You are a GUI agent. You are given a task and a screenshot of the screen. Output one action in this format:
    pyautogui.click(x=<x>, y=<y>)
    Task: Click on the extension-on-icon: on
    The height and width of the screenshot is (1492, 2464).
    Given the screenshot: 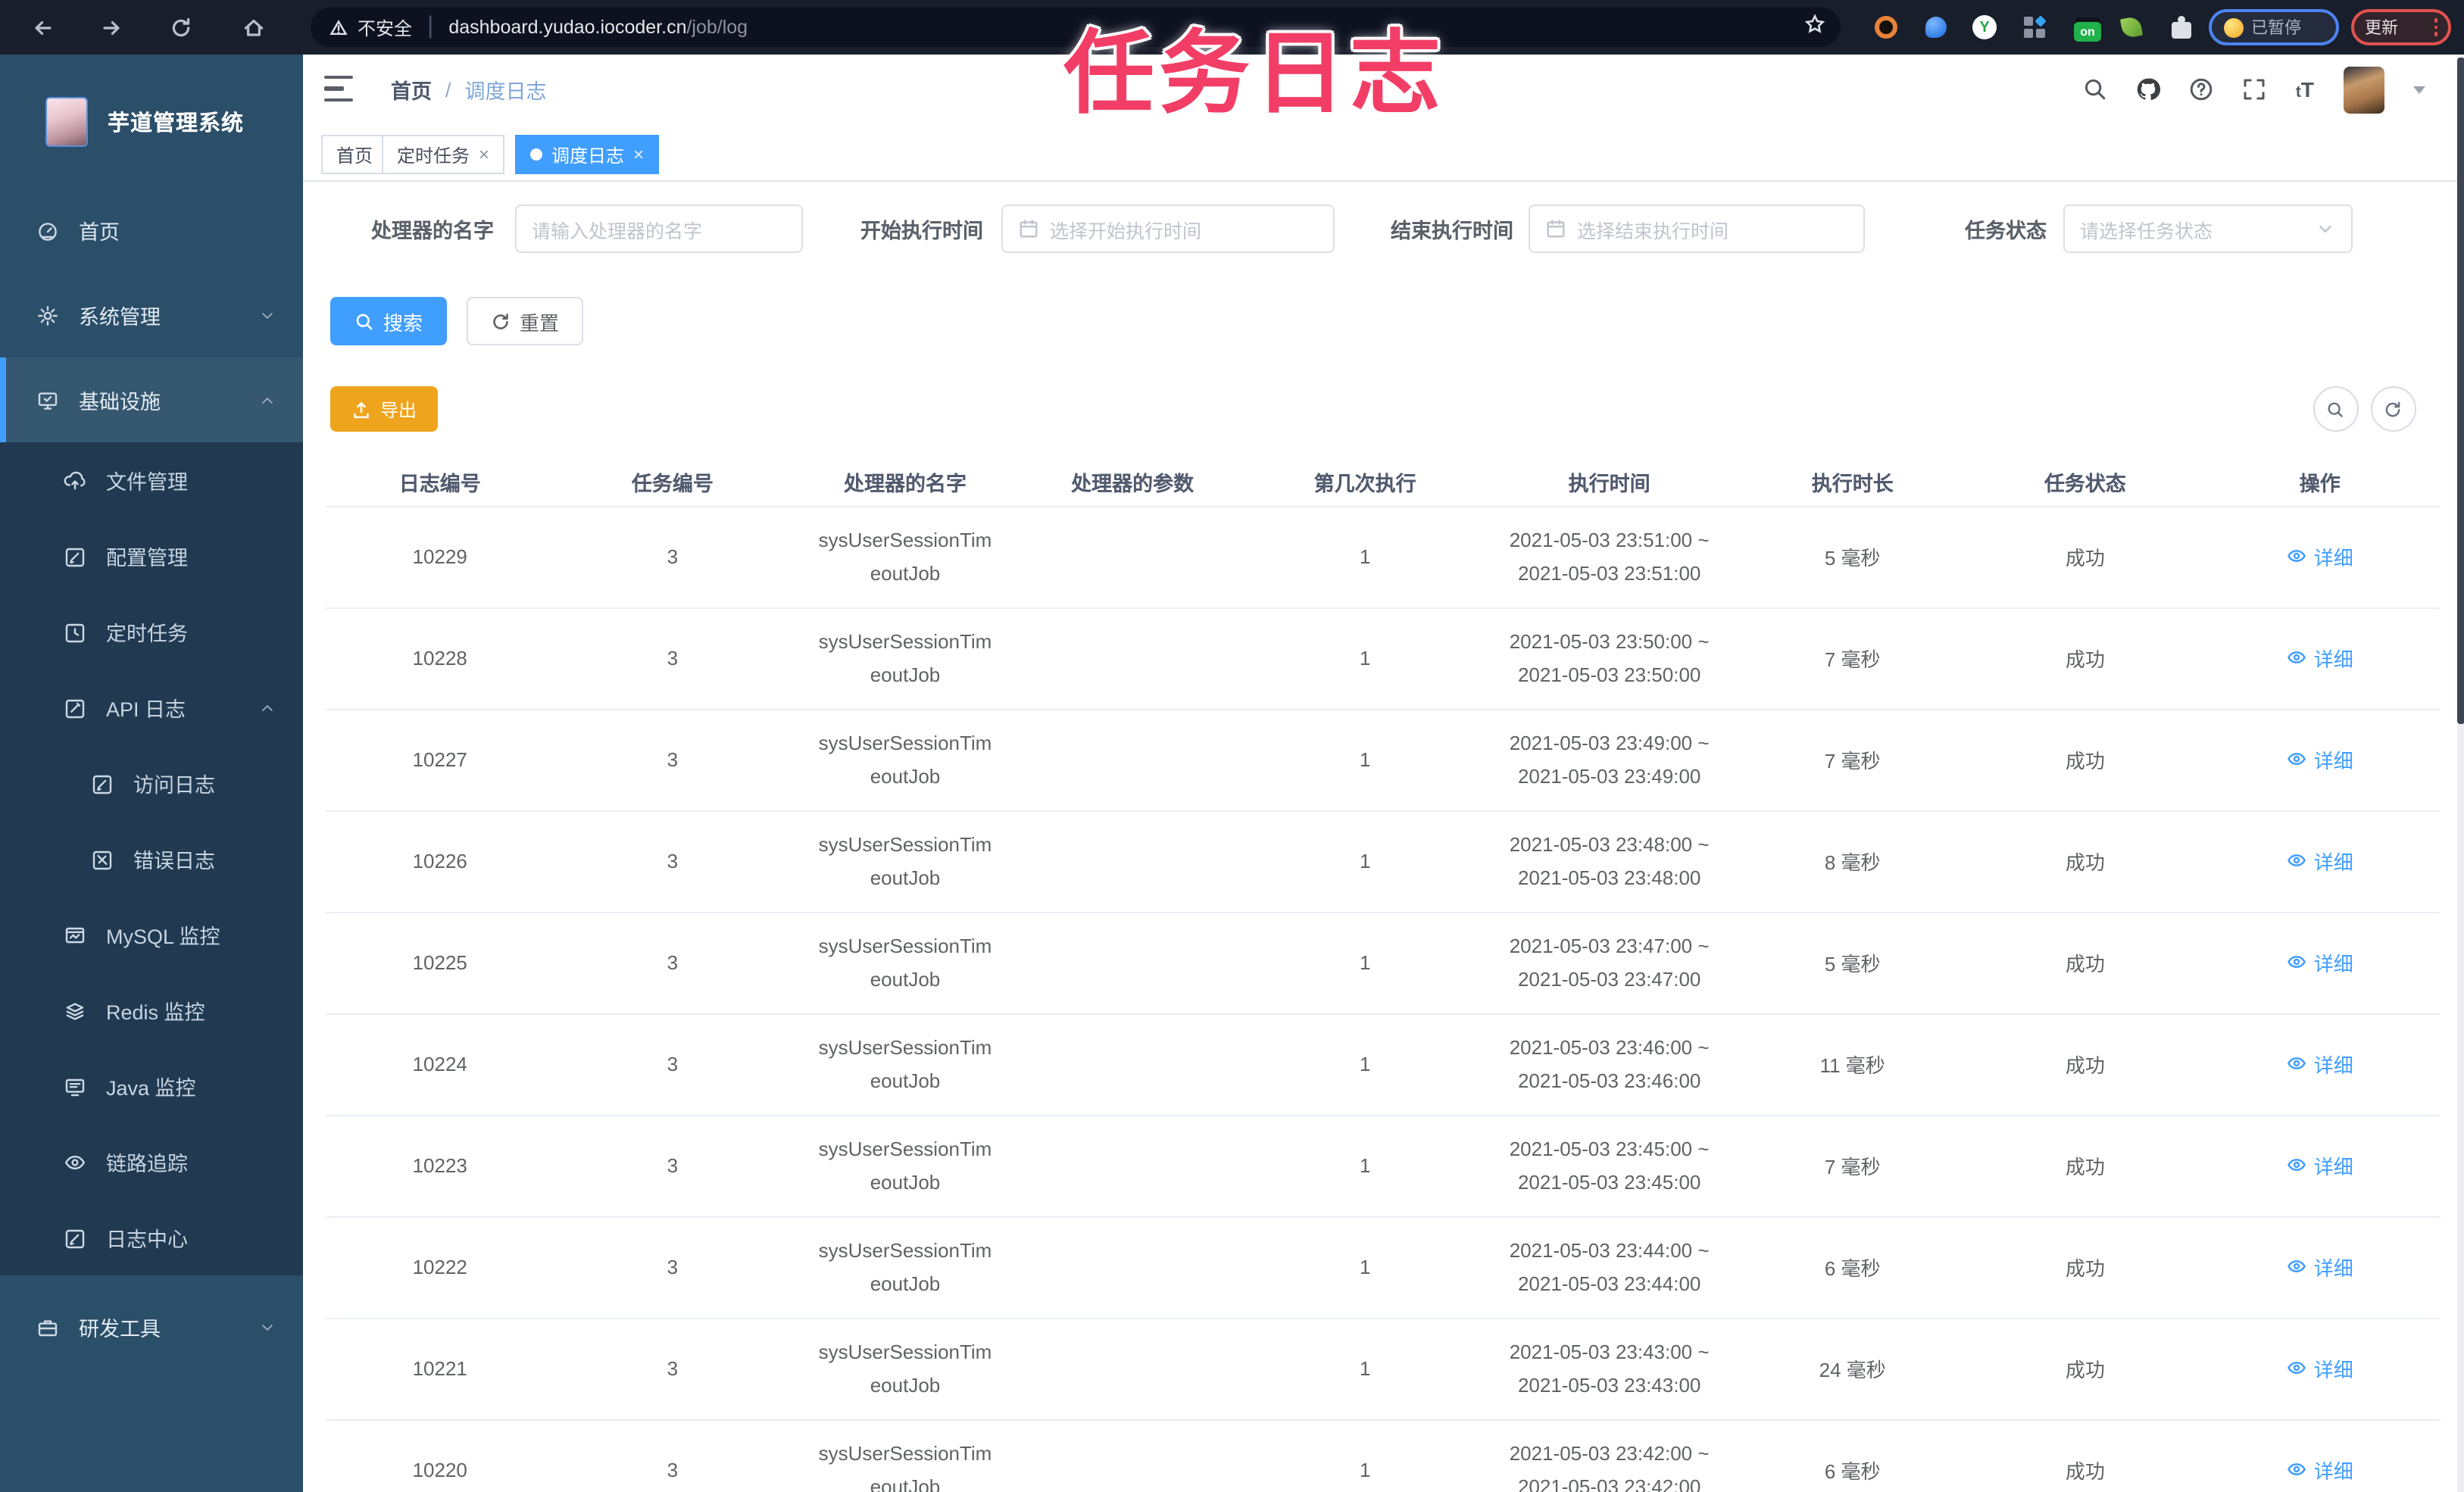 What is the action you would take?
    pyautogui.click(x=2087, y=32)
    